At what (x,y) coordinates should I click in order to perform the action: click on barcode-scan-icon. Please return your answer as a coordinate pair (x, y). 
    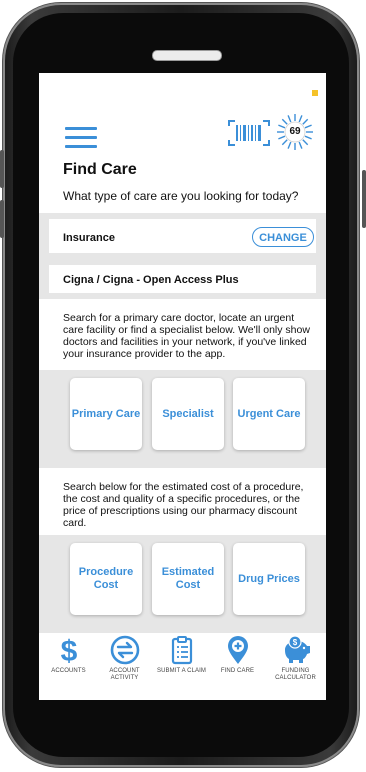
    Looking at the image, I should click on (249, 133).